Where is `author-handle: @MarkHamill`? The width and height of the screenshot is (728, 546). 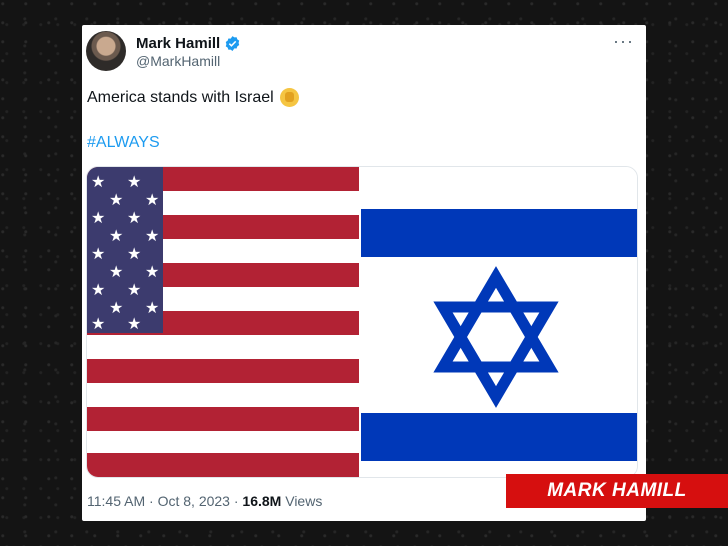 author-handle: @MarkHamill is located at coordinates (178, 61).